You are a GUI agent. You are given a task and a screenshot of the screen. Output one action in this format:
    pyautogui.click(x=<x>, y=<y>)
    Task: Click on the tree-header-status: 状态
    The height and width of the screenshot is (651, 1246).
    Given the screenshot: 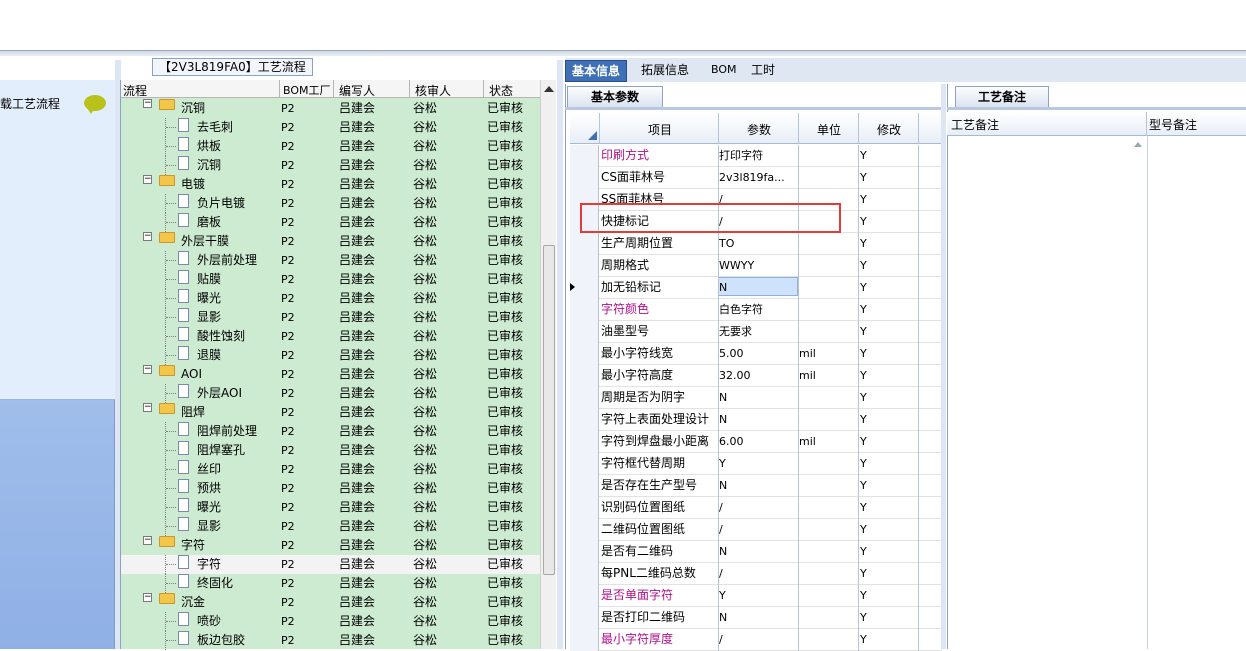 What is the action you would take?
    pyautogui.click(x=501, y=90)
    